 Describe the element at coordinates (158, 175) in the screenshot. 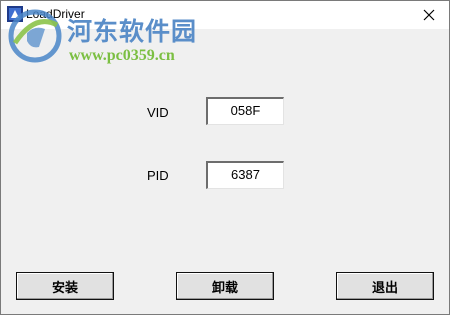

I see `pid-label: PID` at that location.